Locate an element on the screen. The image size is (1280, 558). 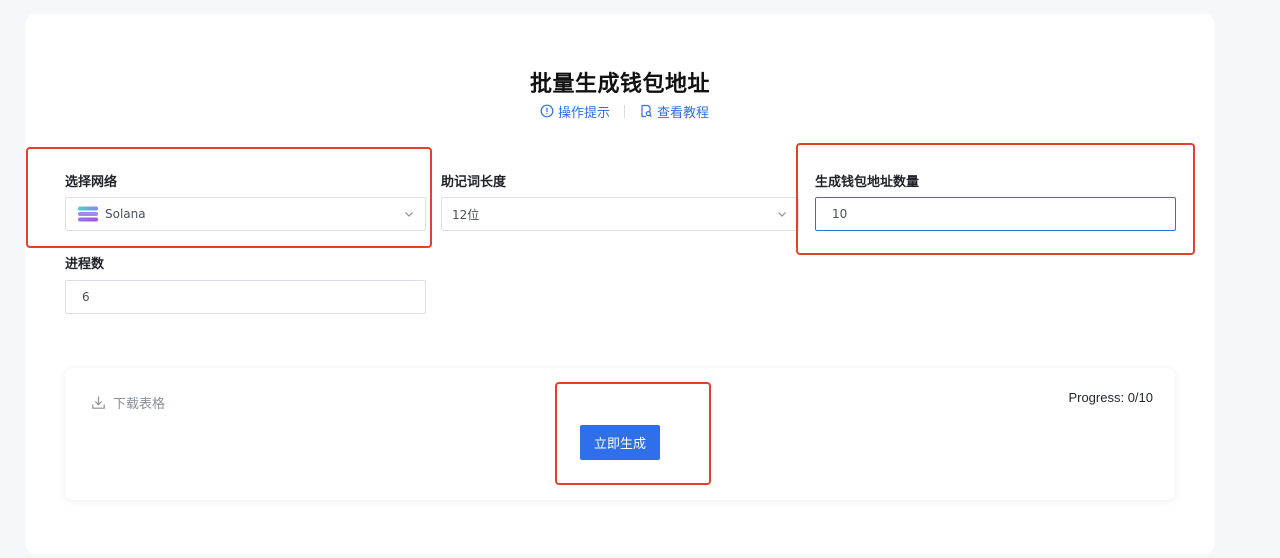
address-count-input: 10 is located at coordinates (995, 214).